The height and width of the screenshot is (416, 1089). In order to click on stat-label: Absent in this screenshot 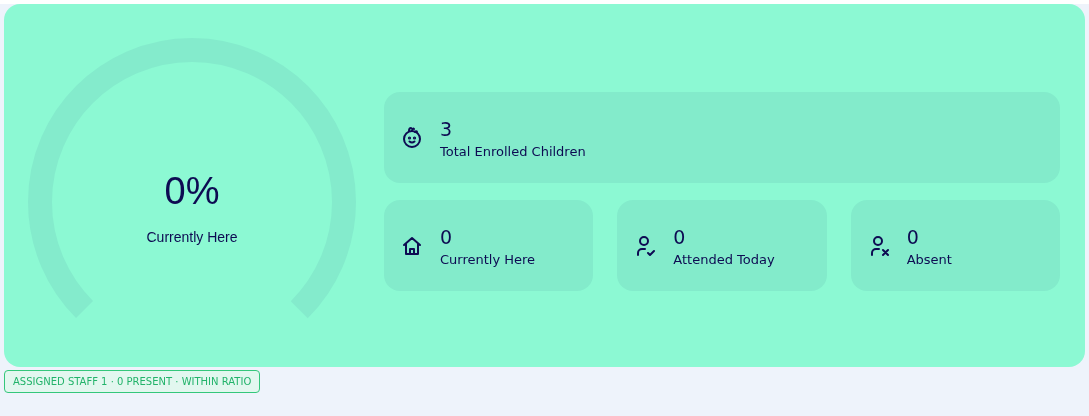, I will do `click(929, 259)`.